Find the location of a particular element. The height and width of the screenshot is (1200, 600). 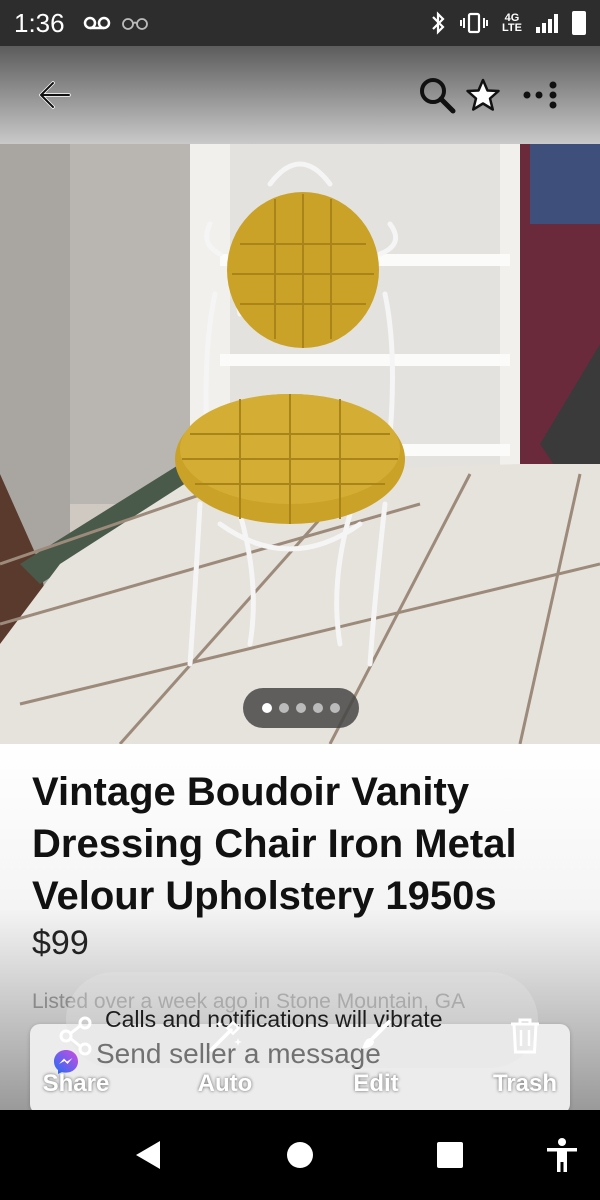

magic-wand-icon is located at coordinates (225, 1036).